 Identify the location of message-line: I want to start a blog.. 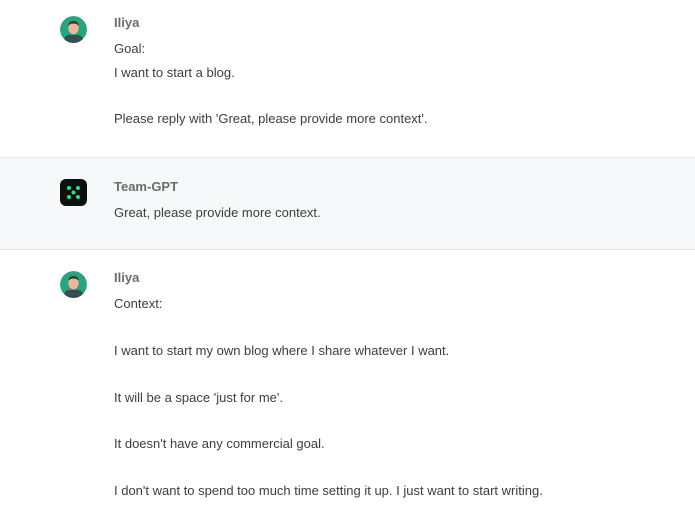
(174, 72).